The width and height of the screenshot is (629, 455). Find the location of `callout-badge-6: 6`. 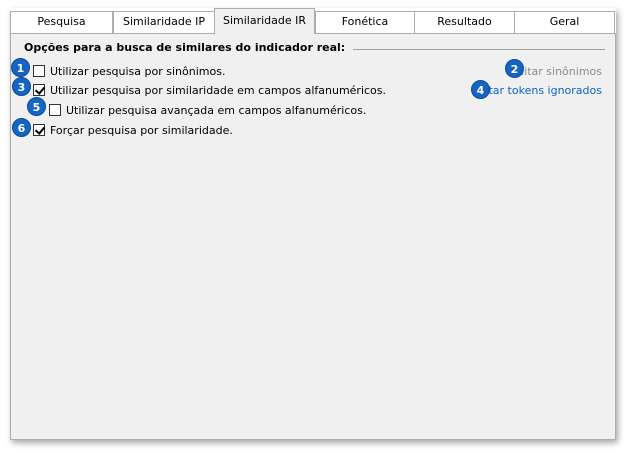

callout-badge-6: 6 is located at coordinates (21, 127).